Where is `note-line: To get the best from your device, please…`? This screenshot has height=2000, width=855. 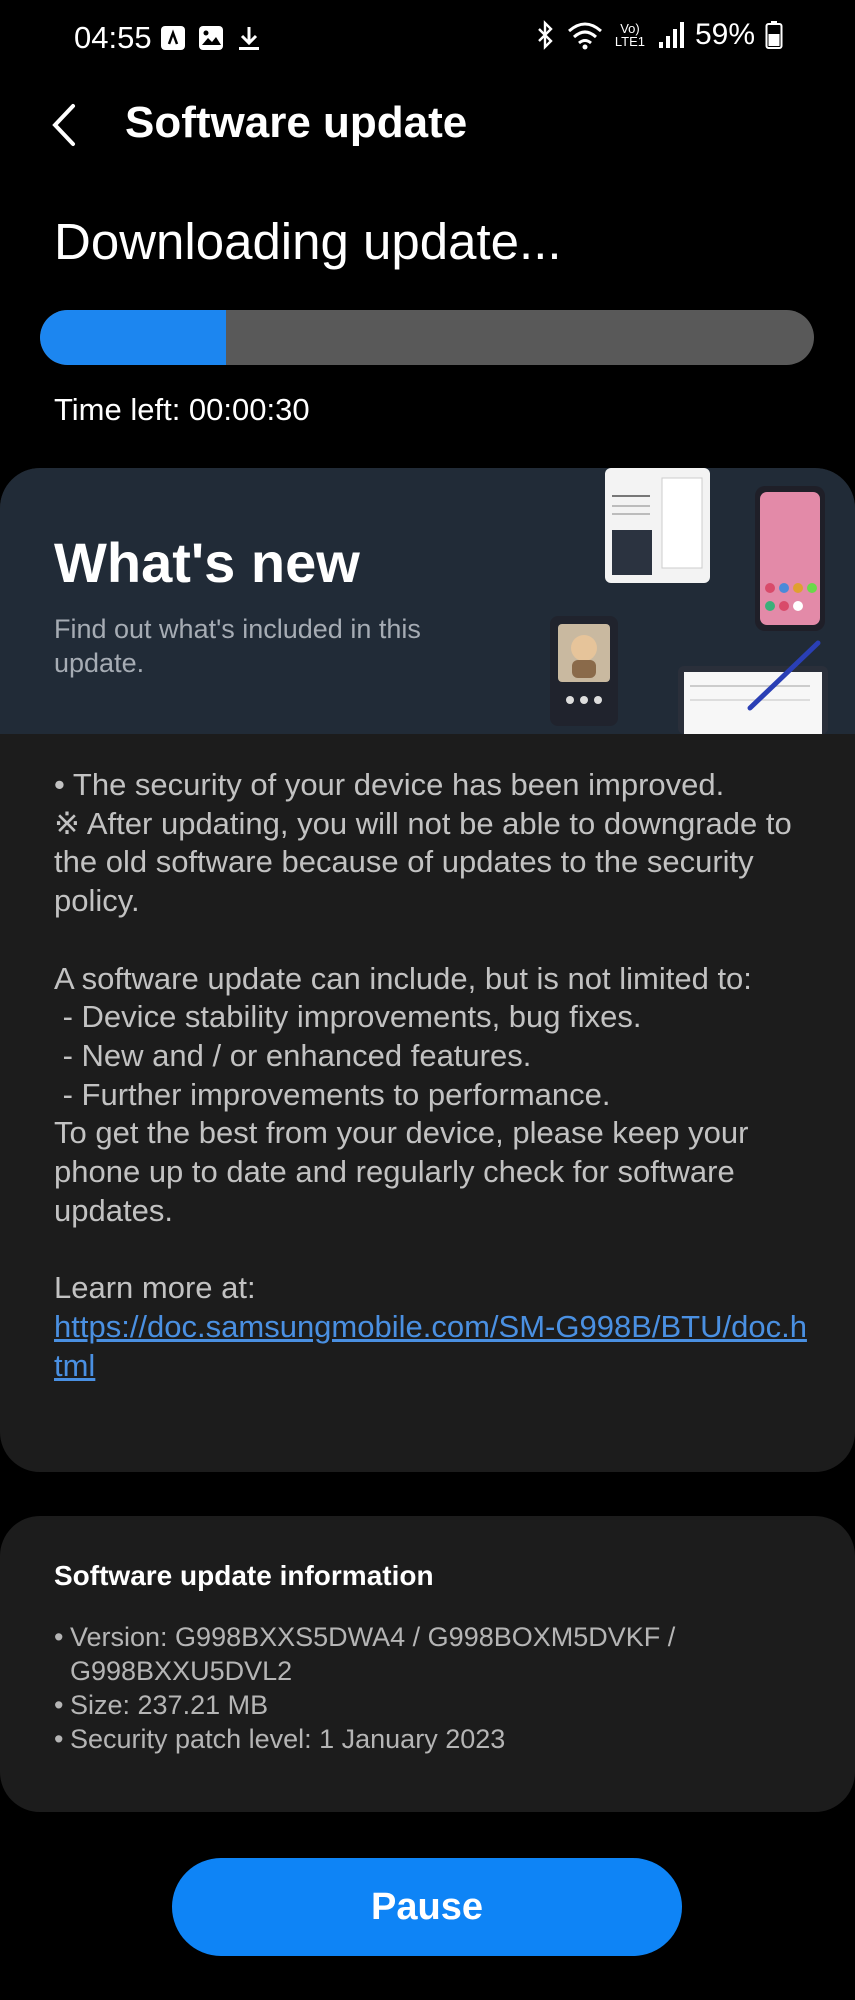 note-line: To get the best from your device, please… is located at coordinates (401, 1171).